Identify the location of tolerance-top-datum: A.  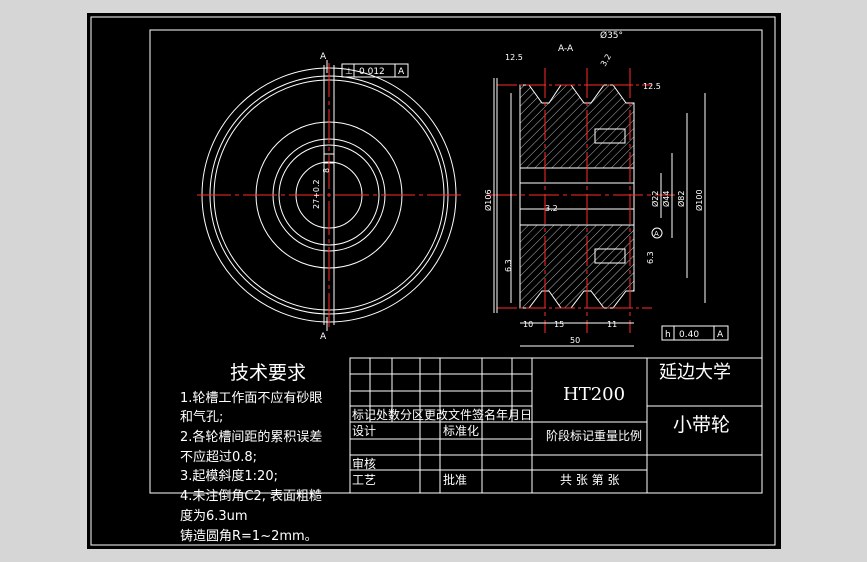
(401, 72).